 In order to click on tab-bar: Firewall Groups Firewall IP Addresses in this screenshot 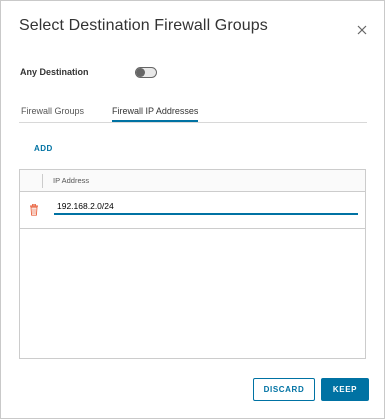, I will do `click(193, 113)`.